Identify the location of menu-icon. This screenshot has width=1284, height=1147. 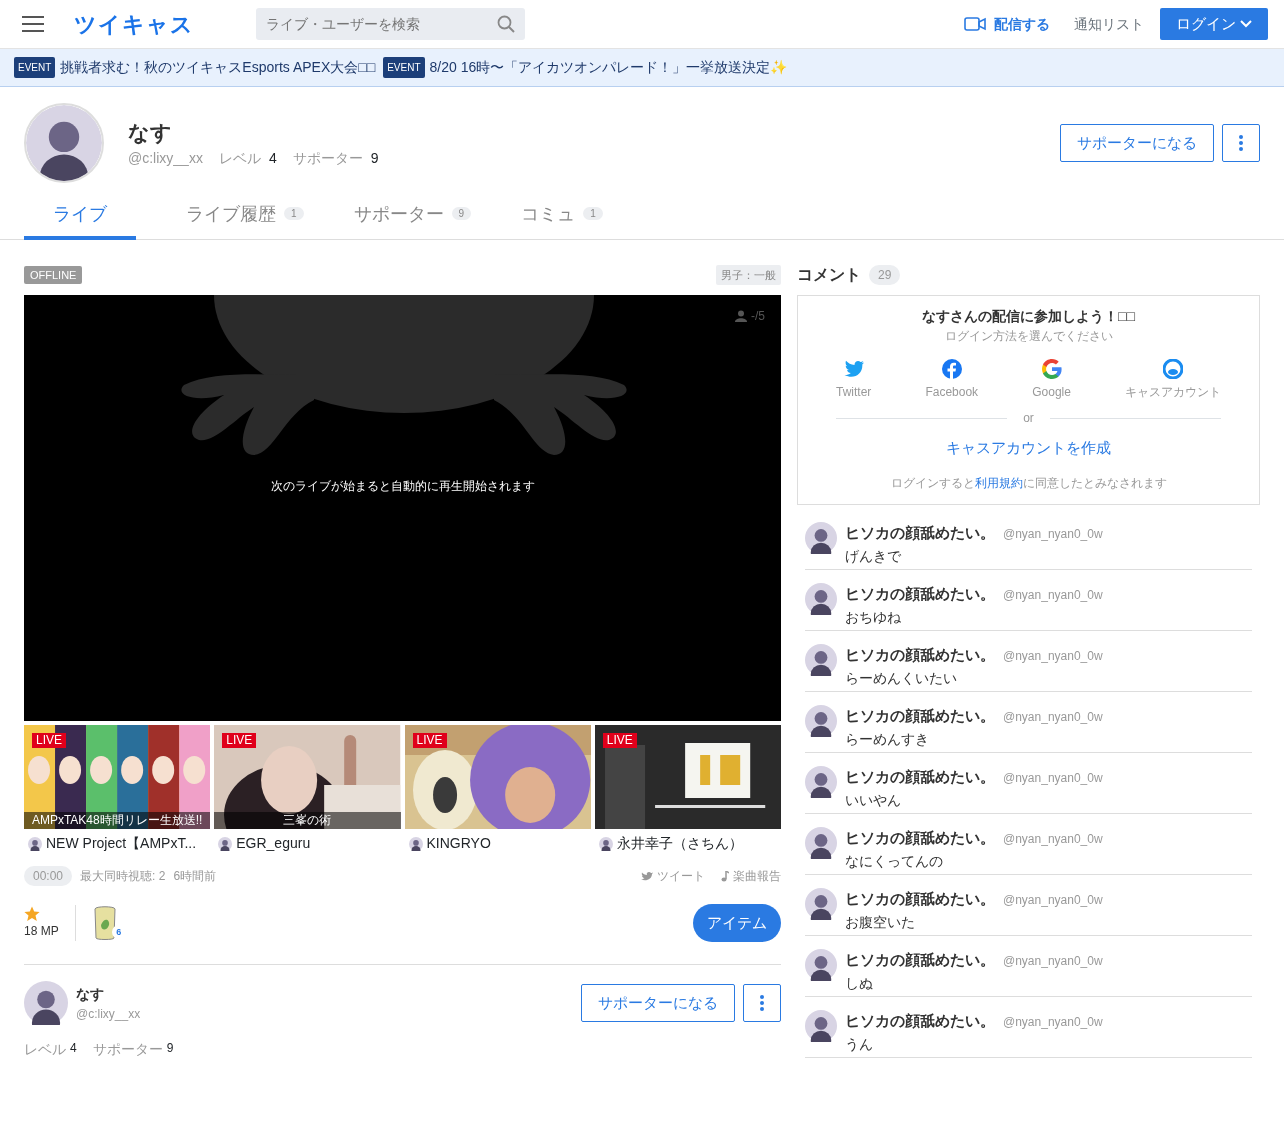
(33, 24).